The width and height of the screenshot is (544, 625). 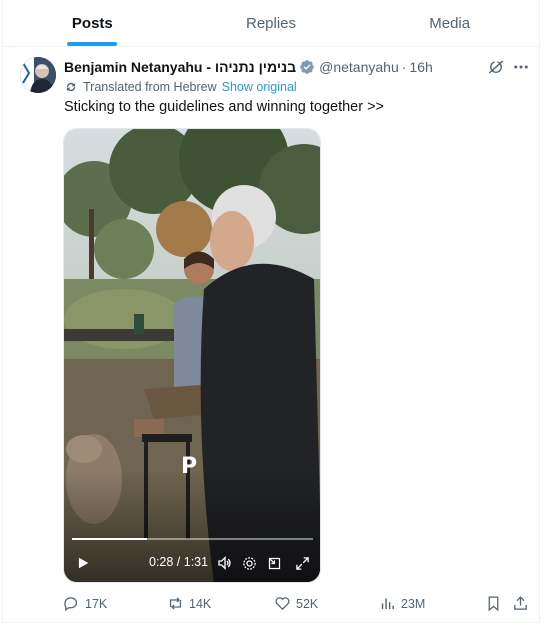 What do you see at coordinates (225, 563) in the screenshot?
I see `volume-icon` at bounding box center [225, 563].